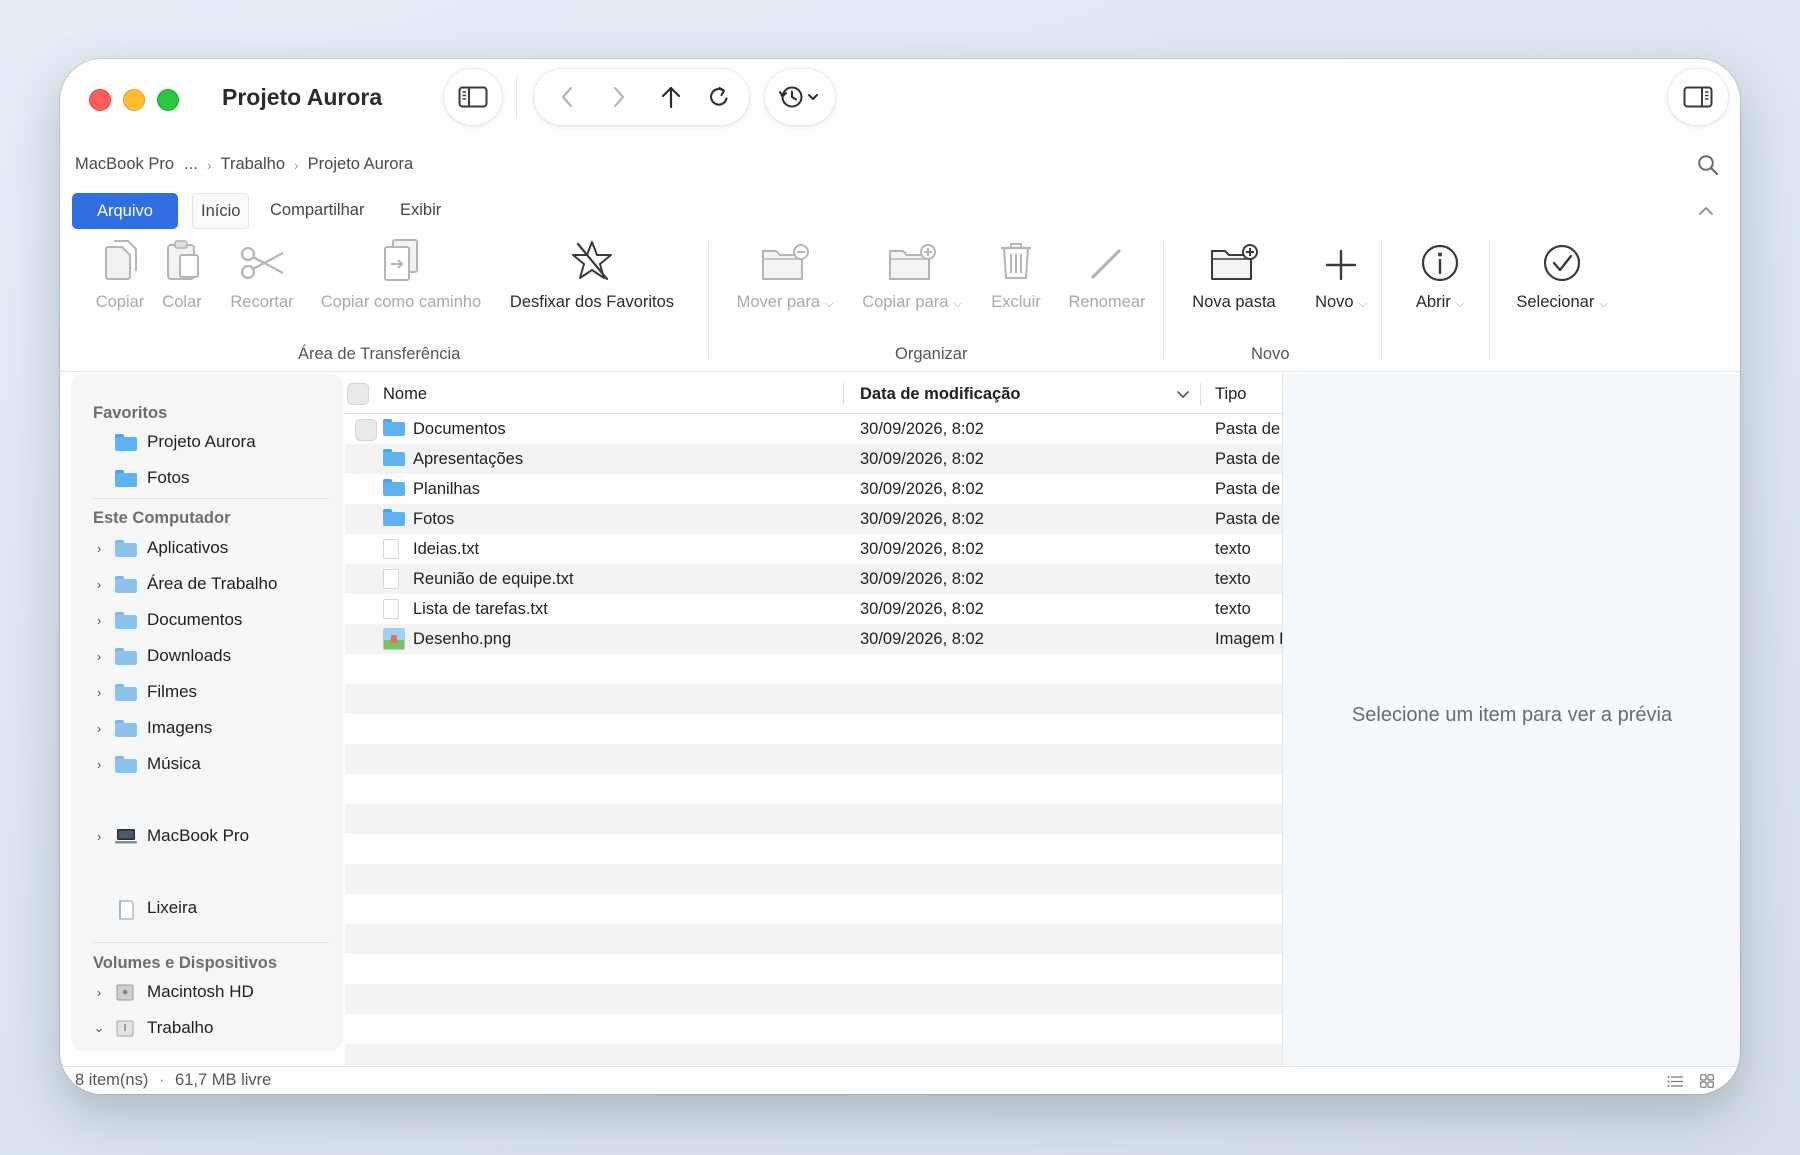 The height and width of the screenshot is (1155, 1800). Describe the element at coordinates (459, 429) in the screenshot. I see `file-name: Documentos` at that location.